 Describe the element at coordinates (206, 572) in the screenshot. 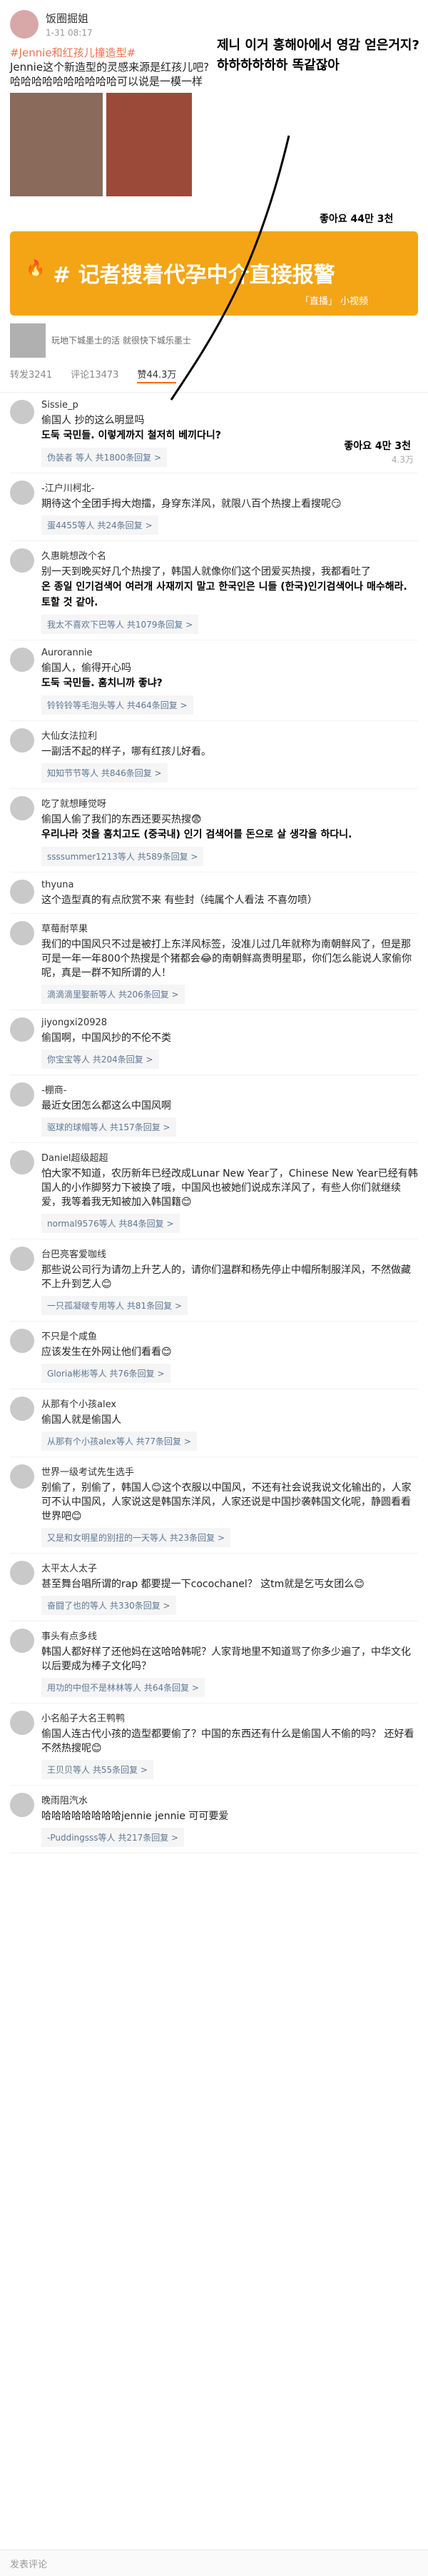

I see `comment-text: 别一天到晚买好几个热搜了，韩国人就像你们这个团爱买热搜，我都看吐了` at that location.